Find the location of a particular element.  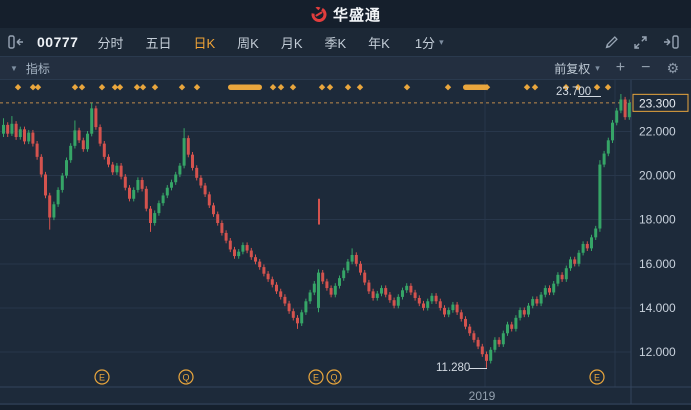

tab-period-7: 年K is located at coordinates (379, 42).